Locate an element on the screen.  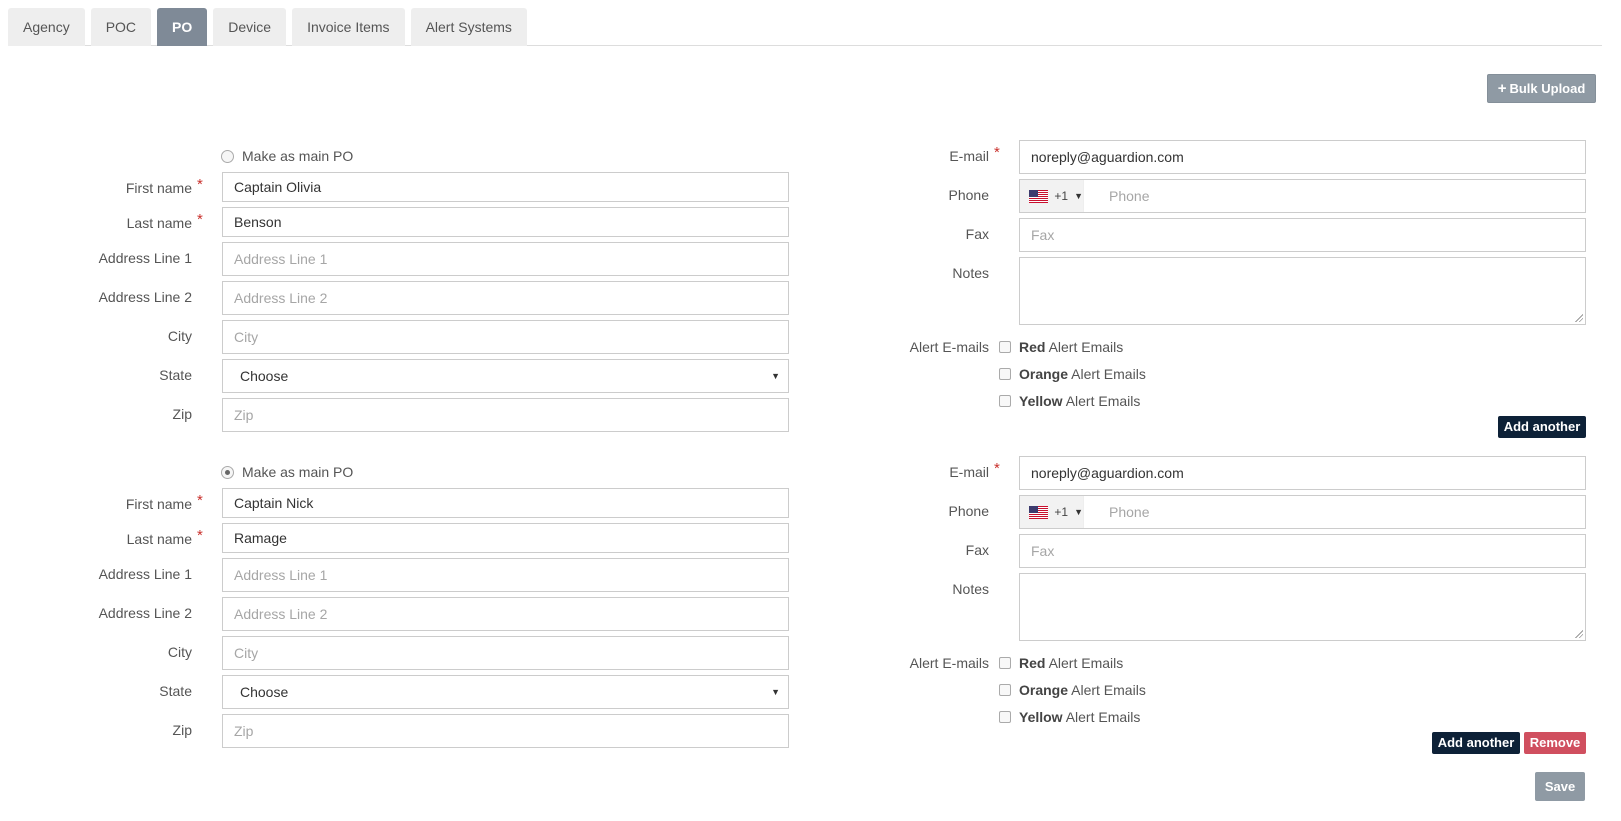
bulk-upload-label: Bulk Upload is located at coordinates (1547, 88).